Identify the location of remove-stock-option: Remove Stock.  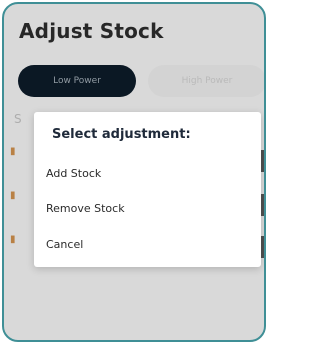
(85, 208).